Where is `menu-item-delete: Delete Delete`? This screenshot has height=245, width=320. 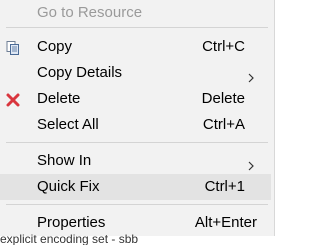 menu-item-delete: Delete Delete is located at coordinates (135, 99).